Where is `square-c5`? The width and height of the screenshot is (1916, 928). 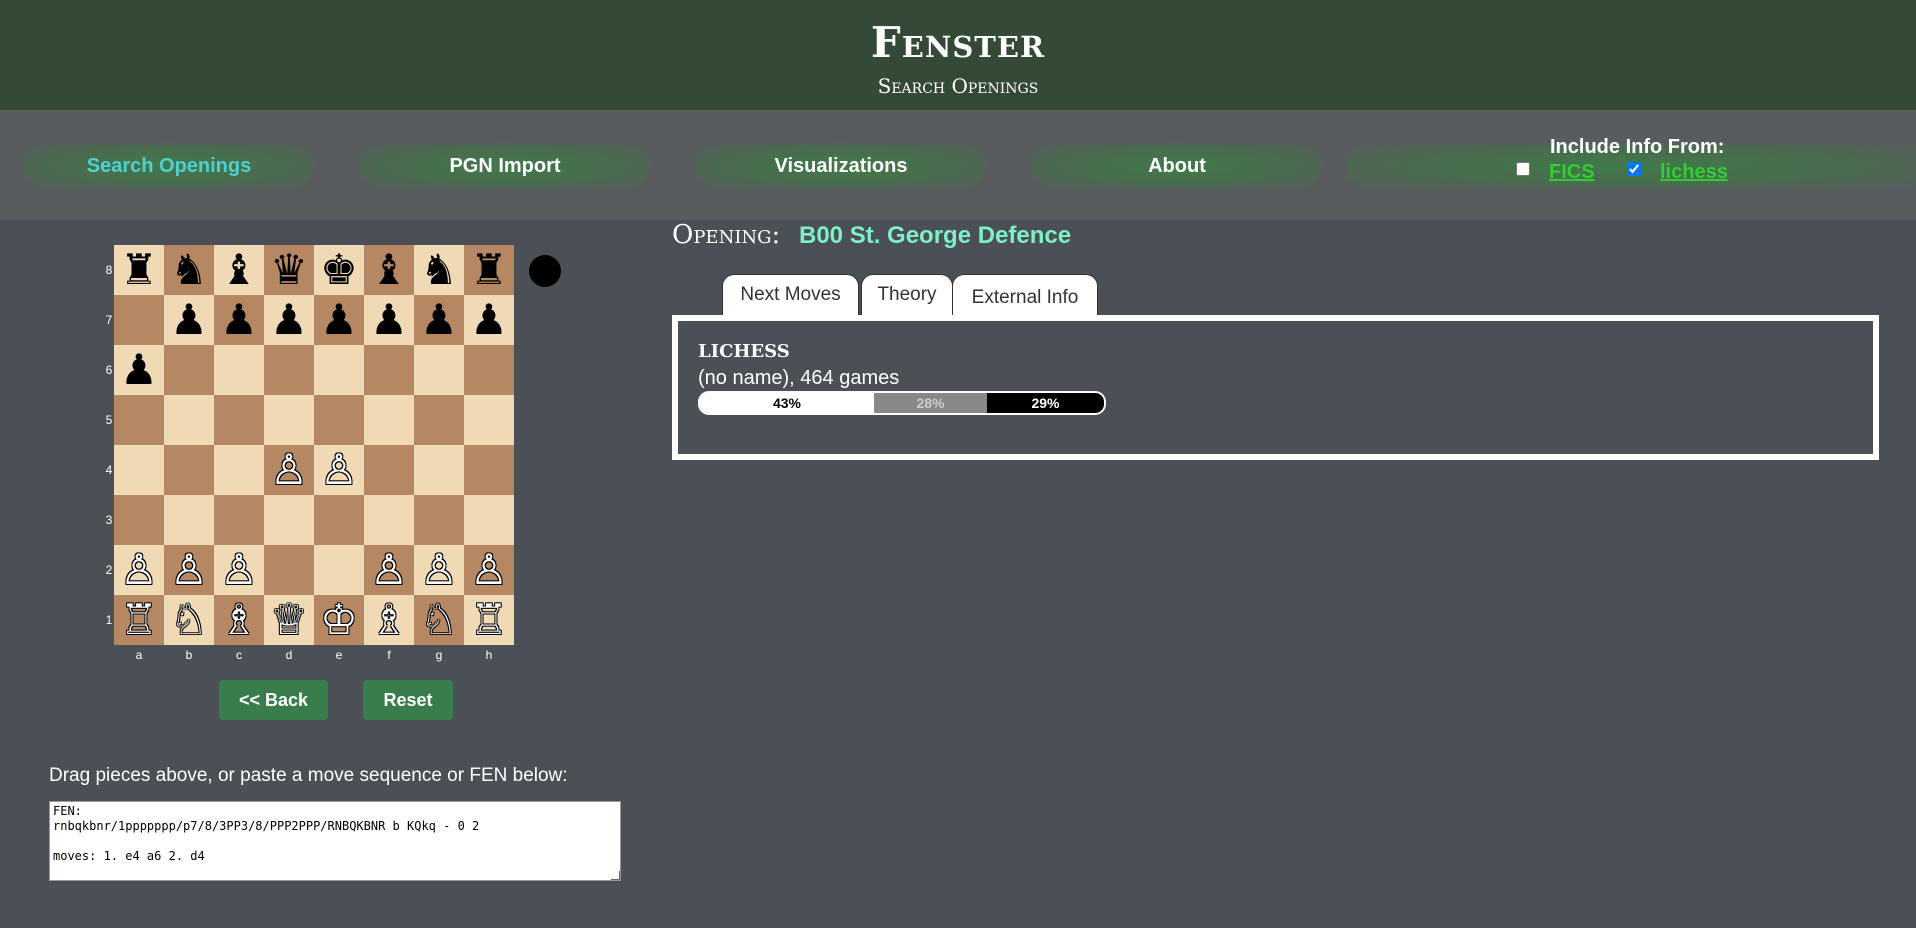
square-c5 is located at coordinates (239, 420).